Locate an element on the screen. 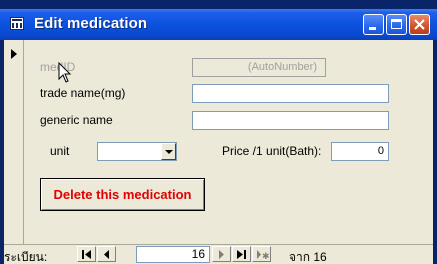 The image size is (437, 264). title-bar: Edit medication is located at coordinates (218, 24).